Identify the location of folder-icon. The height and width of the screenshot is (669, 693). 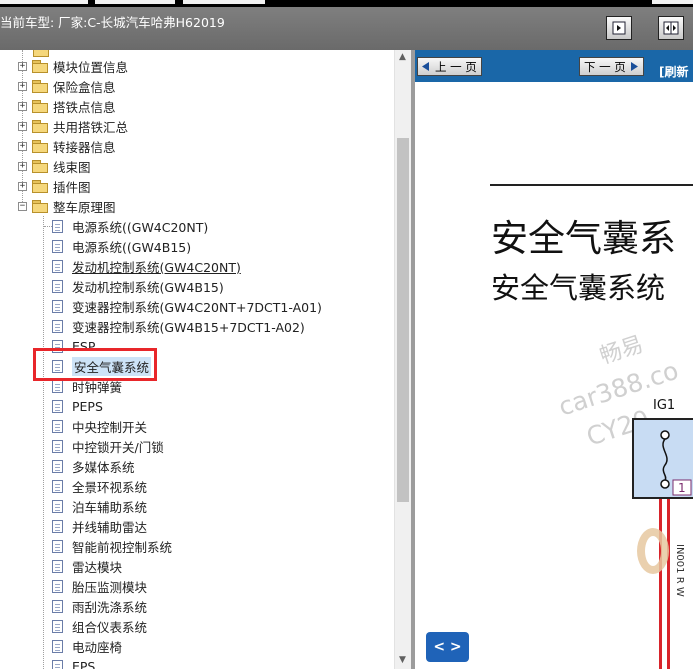
(40, 186).